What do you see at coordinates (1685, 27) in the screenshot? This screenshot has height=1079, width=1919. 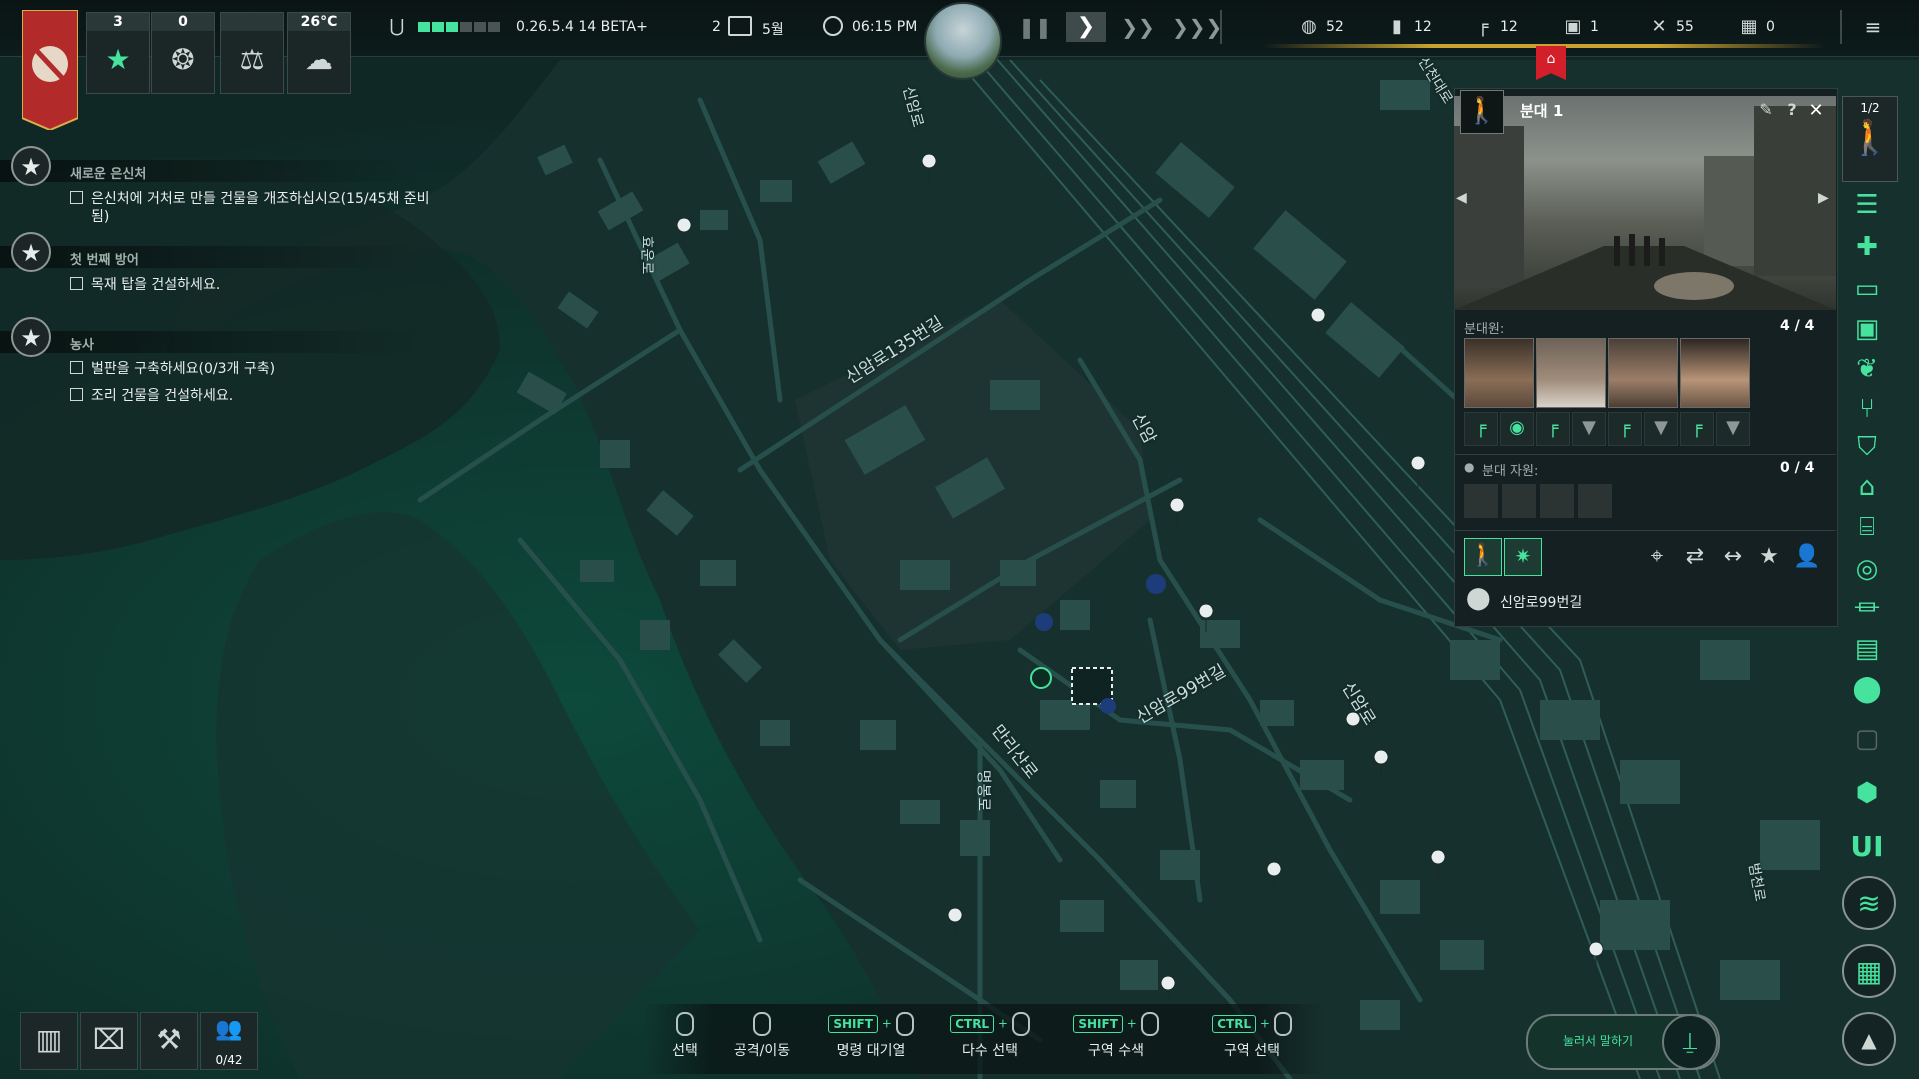 I see `resource-value: 55` at bounding box center [1685, 27].